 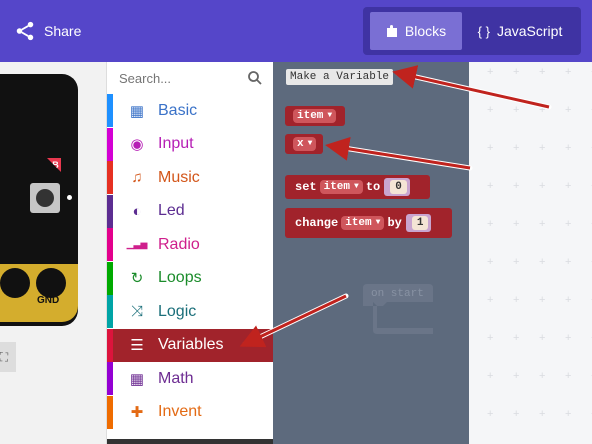 I want to click on share-button: Share, so click(x=47, y=31).